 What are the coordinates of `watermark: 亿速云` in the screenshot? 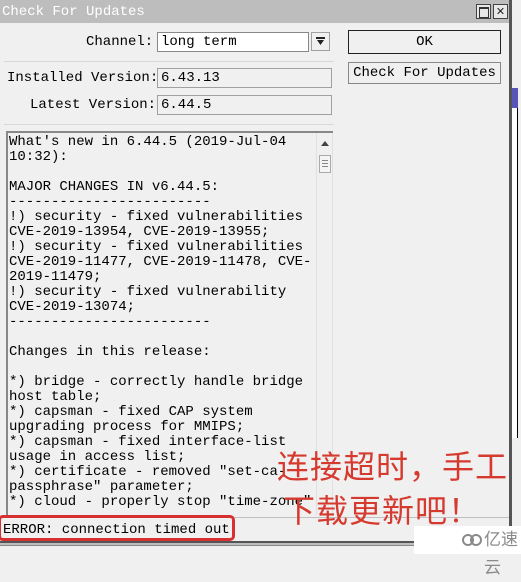 It's located at (467, 552).